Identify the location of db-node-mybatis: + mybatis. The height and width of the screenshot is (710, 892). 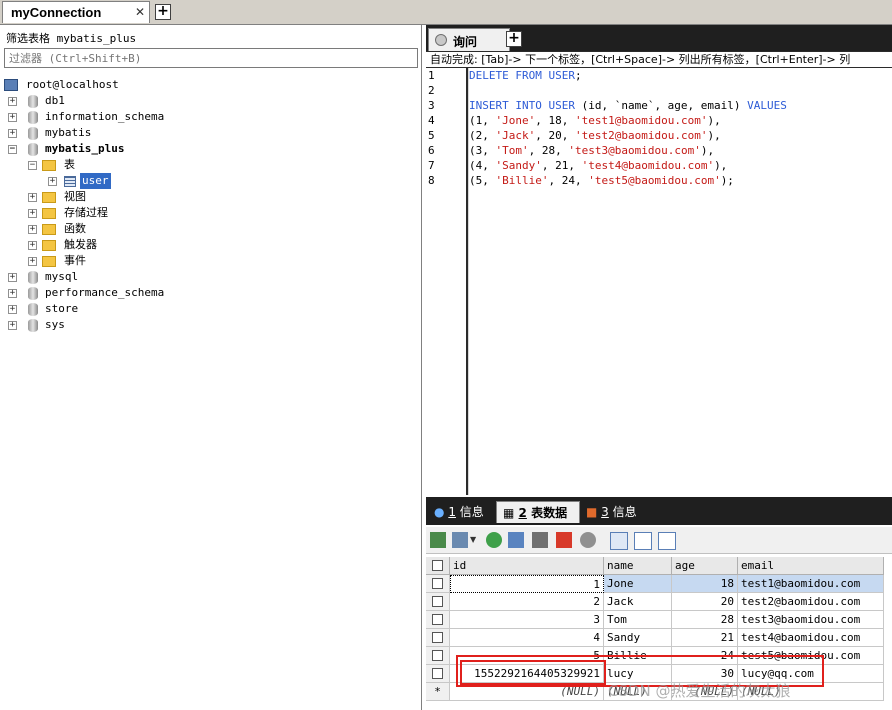
(158, 133).